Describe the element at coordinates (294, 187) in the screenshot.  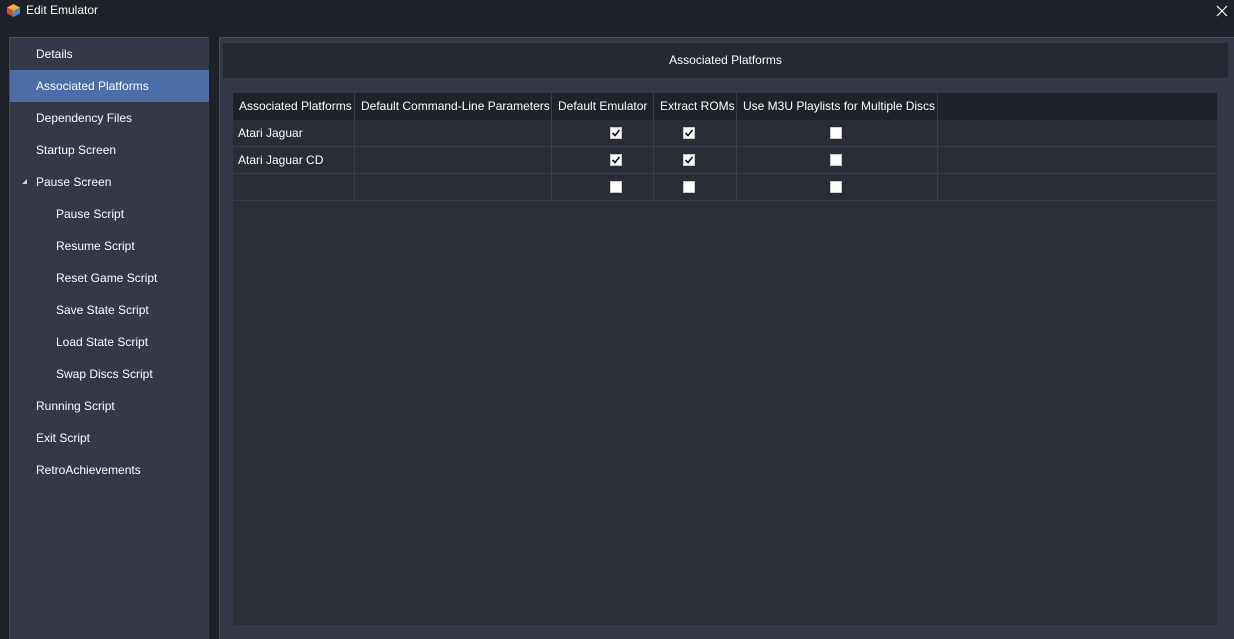
I see `platform-cell` at that location.